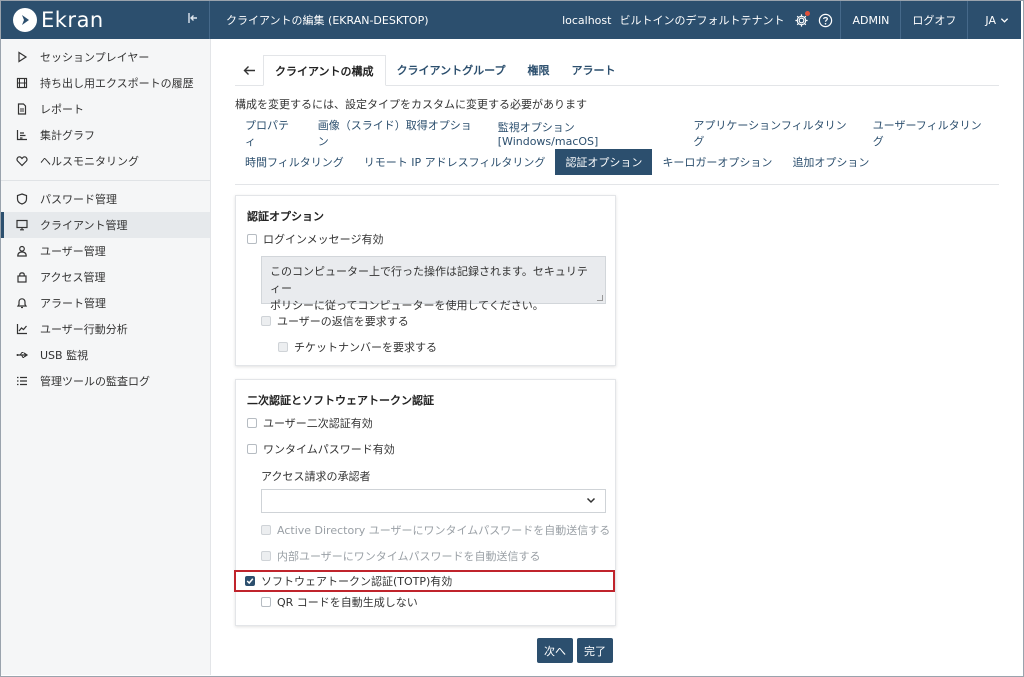 The image size is (1024, 677). I want to click on totp-highlight-box: ソフトウェアトークン認証(TOTP)有効, so click(424, 581).